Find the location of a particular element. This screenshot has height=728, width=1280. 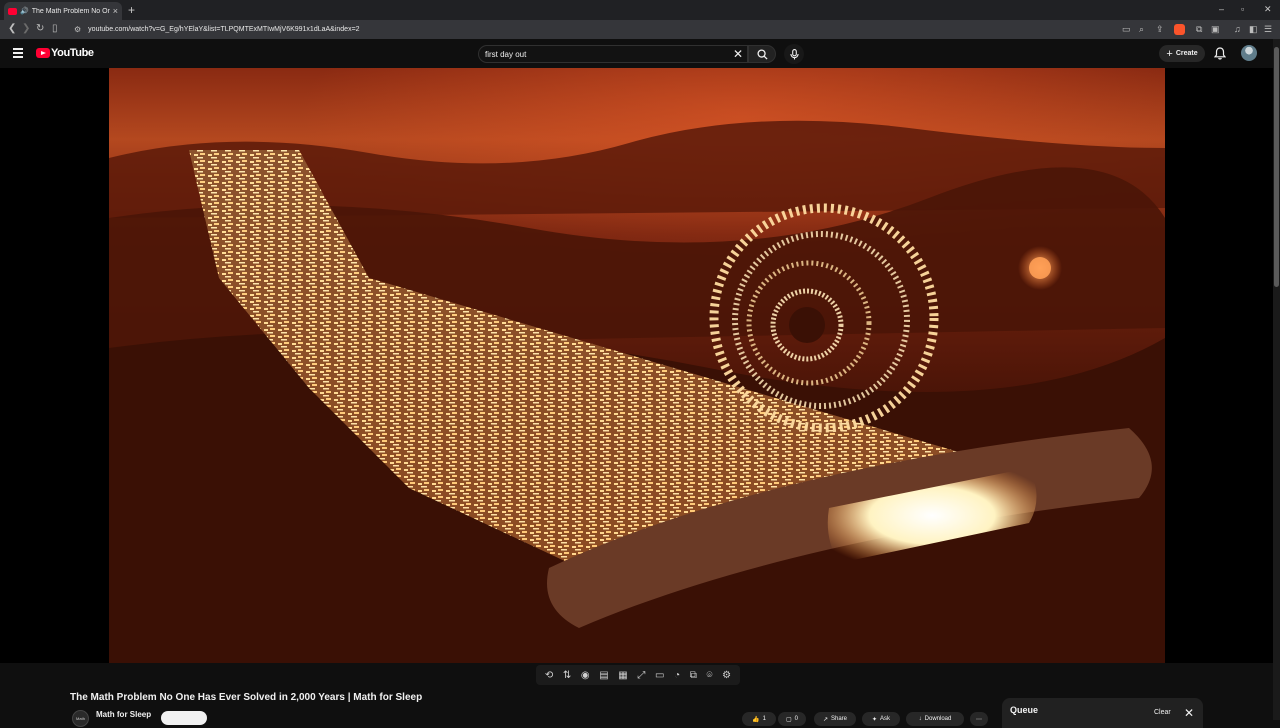

filter-icon: ▤ is located at coordinates (603, 675).